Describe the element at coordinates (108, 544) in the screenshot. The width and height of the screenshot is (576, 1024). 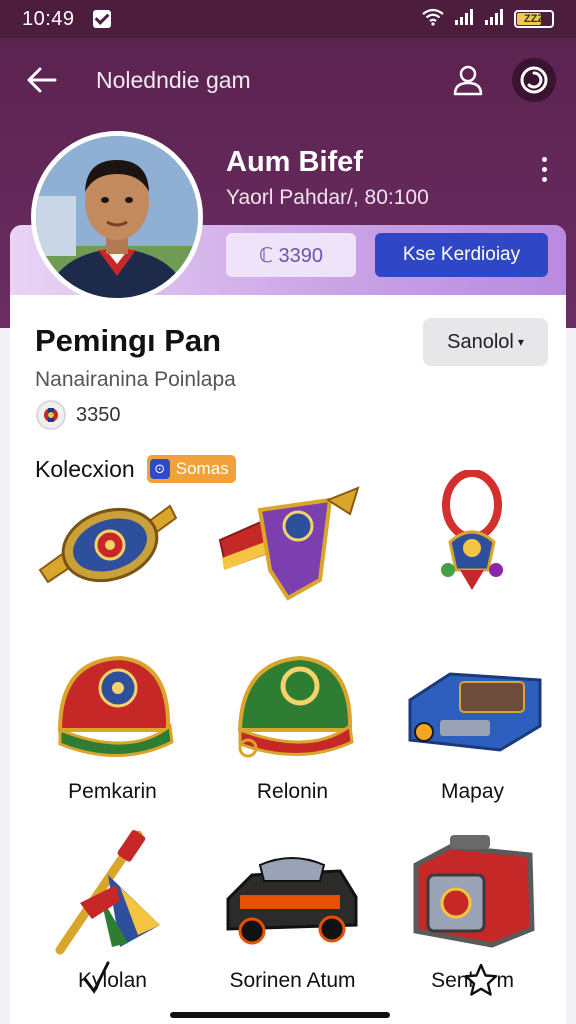
I see `medallion-charm-icon` at that location.